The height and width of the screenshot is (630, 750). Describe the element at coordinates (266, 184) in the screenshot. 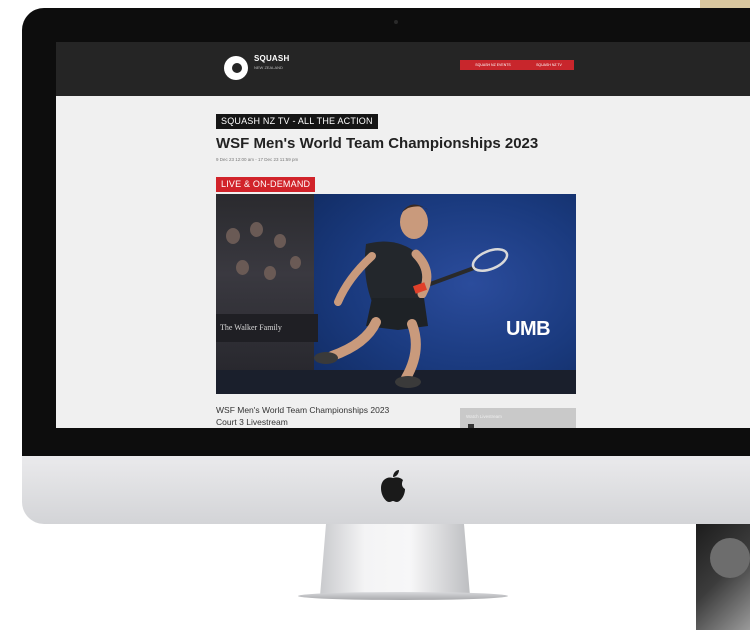

I see `live-badge: LIVE & ON-DEMAND` at that location.